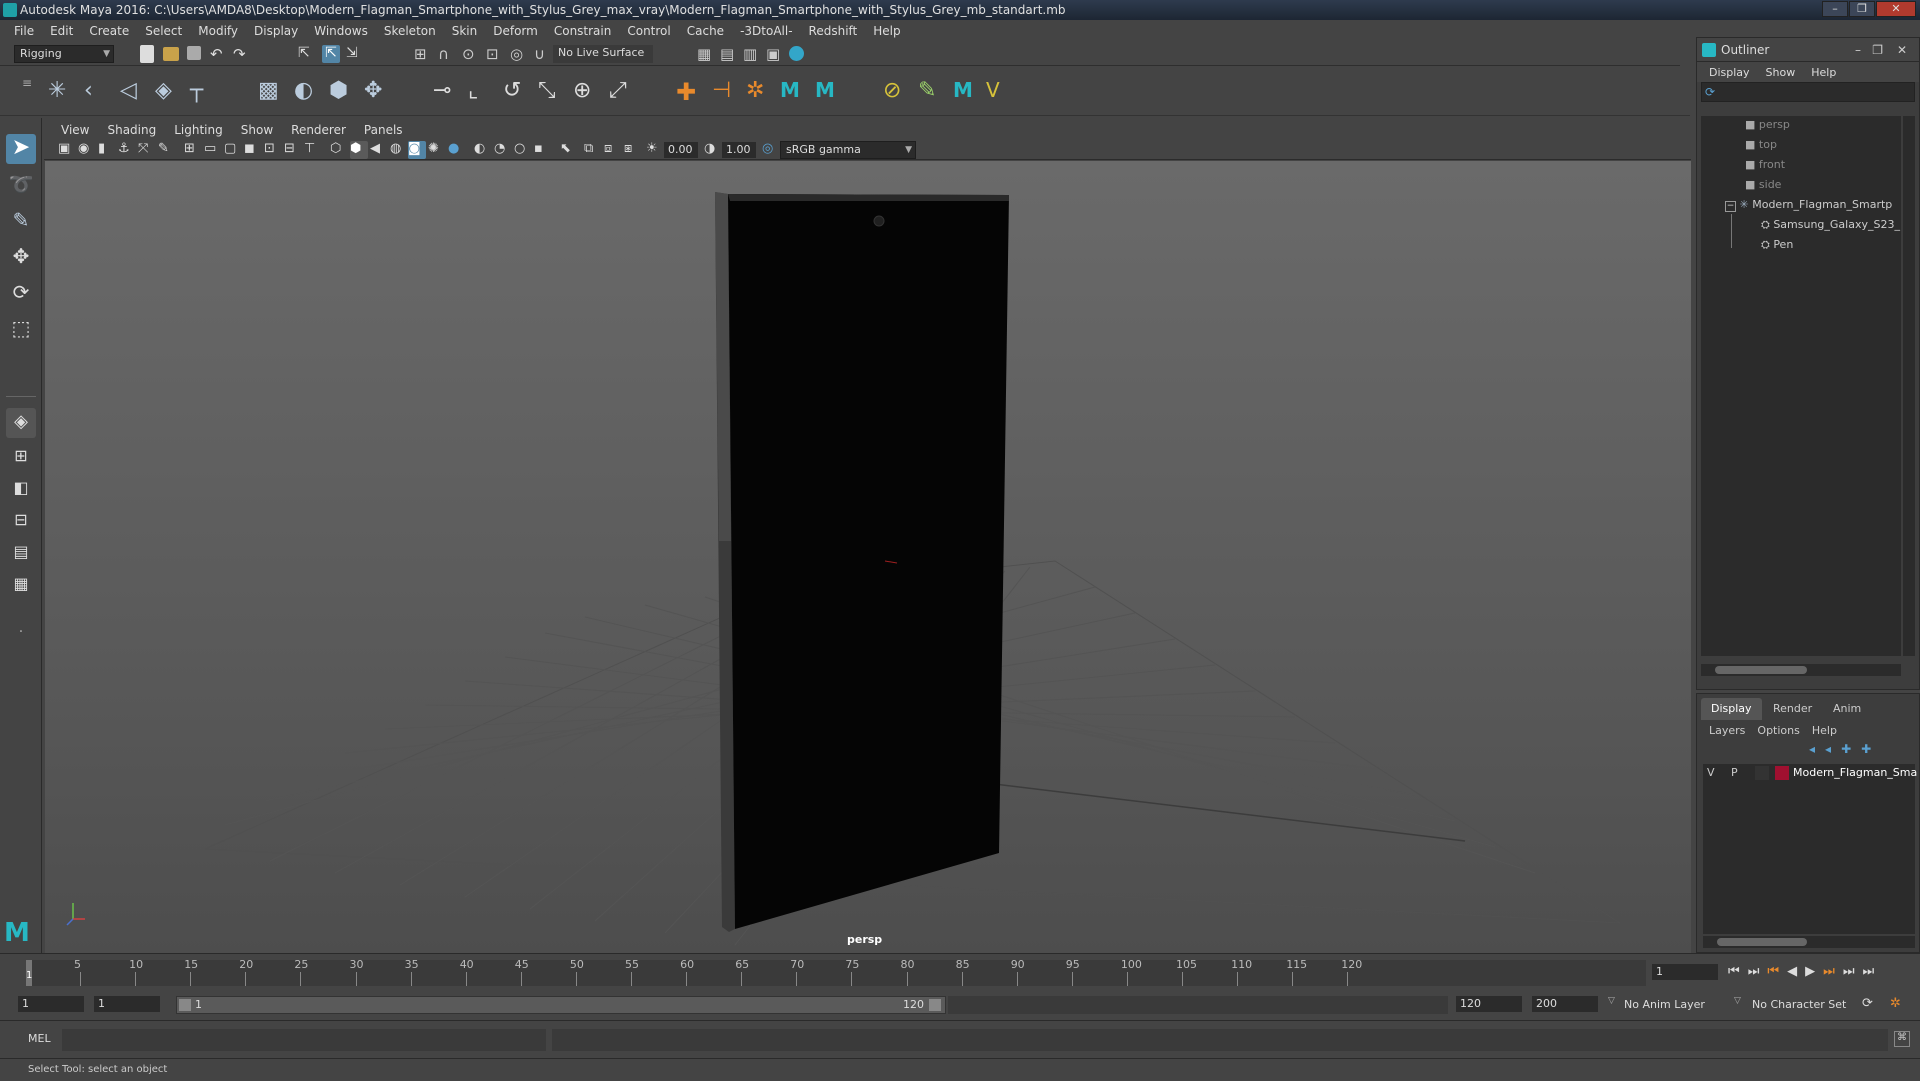 This screenshot has height=1081, width=1920. What do you see at coordinates (1835, 9) in the screenshot?
I see `minimize-button: –` at bounding box center [1835, 9].